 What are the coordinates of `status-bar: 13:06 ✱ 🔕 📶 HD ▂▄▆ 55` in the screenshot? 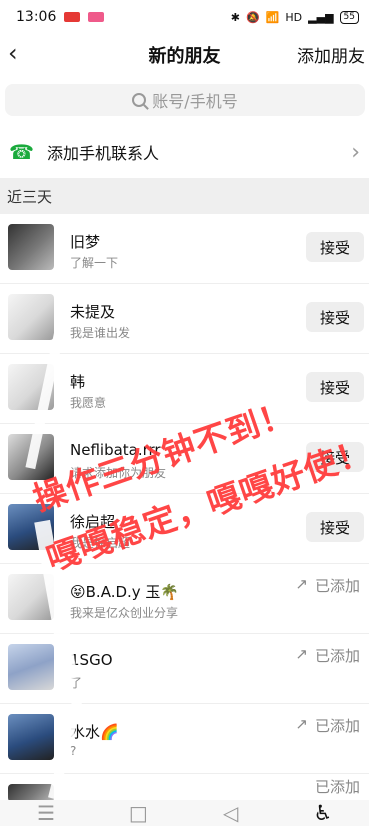 It's located at (184, 17).